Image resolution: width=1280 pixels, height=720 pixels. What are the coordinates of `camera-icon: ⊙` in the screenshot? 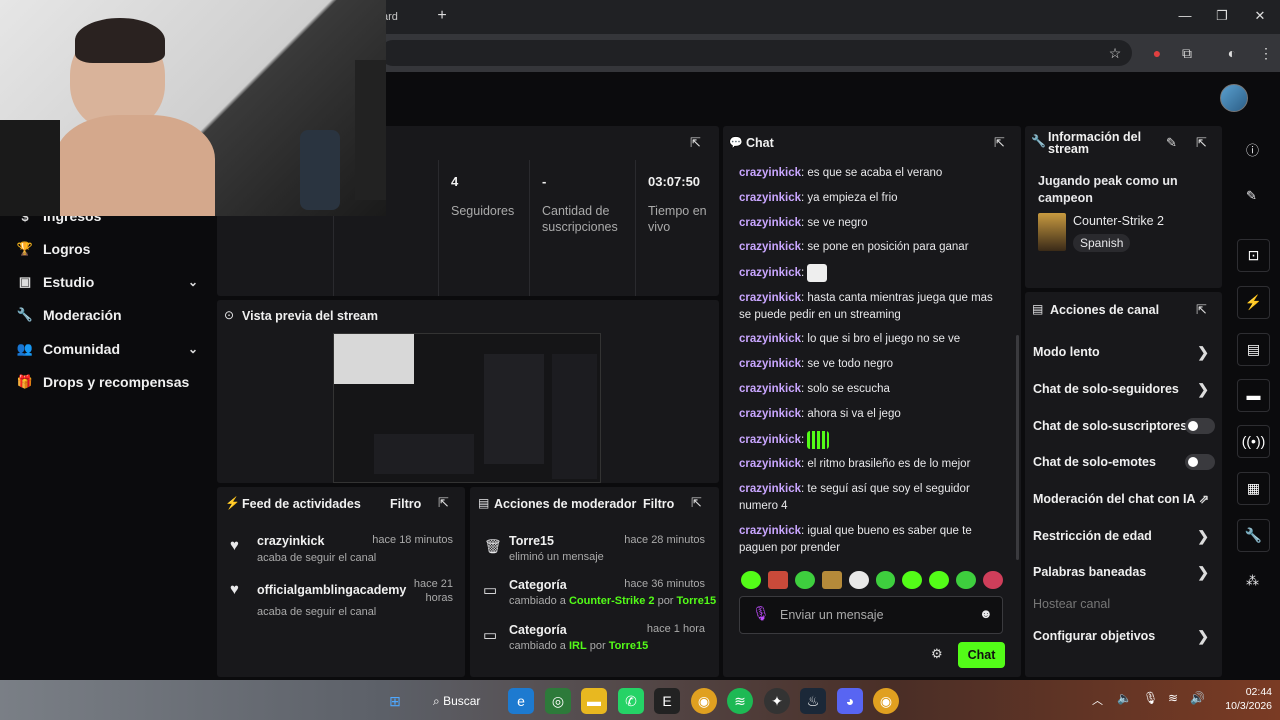 It's located at (229, 315).